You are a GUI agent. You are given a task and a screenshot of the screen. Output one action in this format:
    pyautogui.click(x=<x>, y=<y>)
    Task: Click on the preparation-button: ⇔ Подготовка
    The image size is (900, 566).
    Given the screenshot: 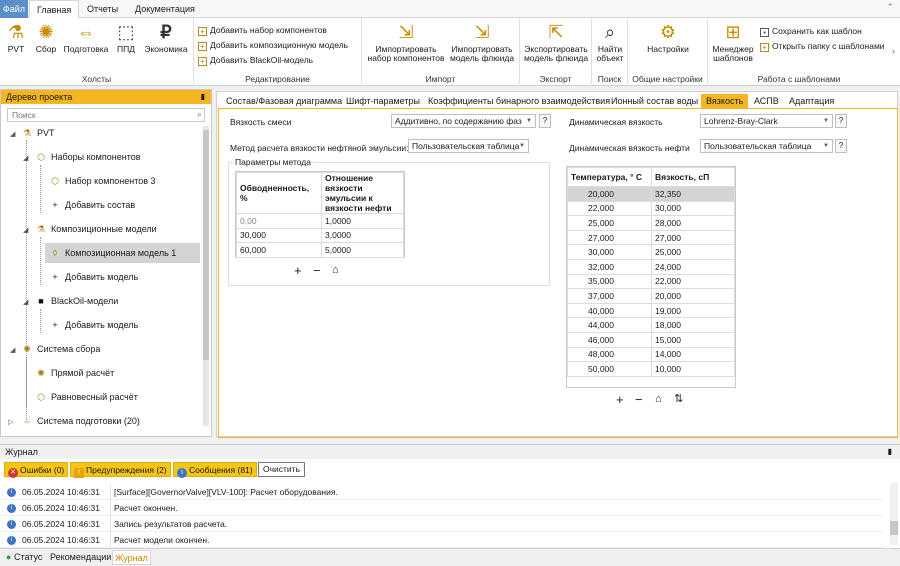 What is the action you would take?
    pyautogui.click(x=86, y=37)
    